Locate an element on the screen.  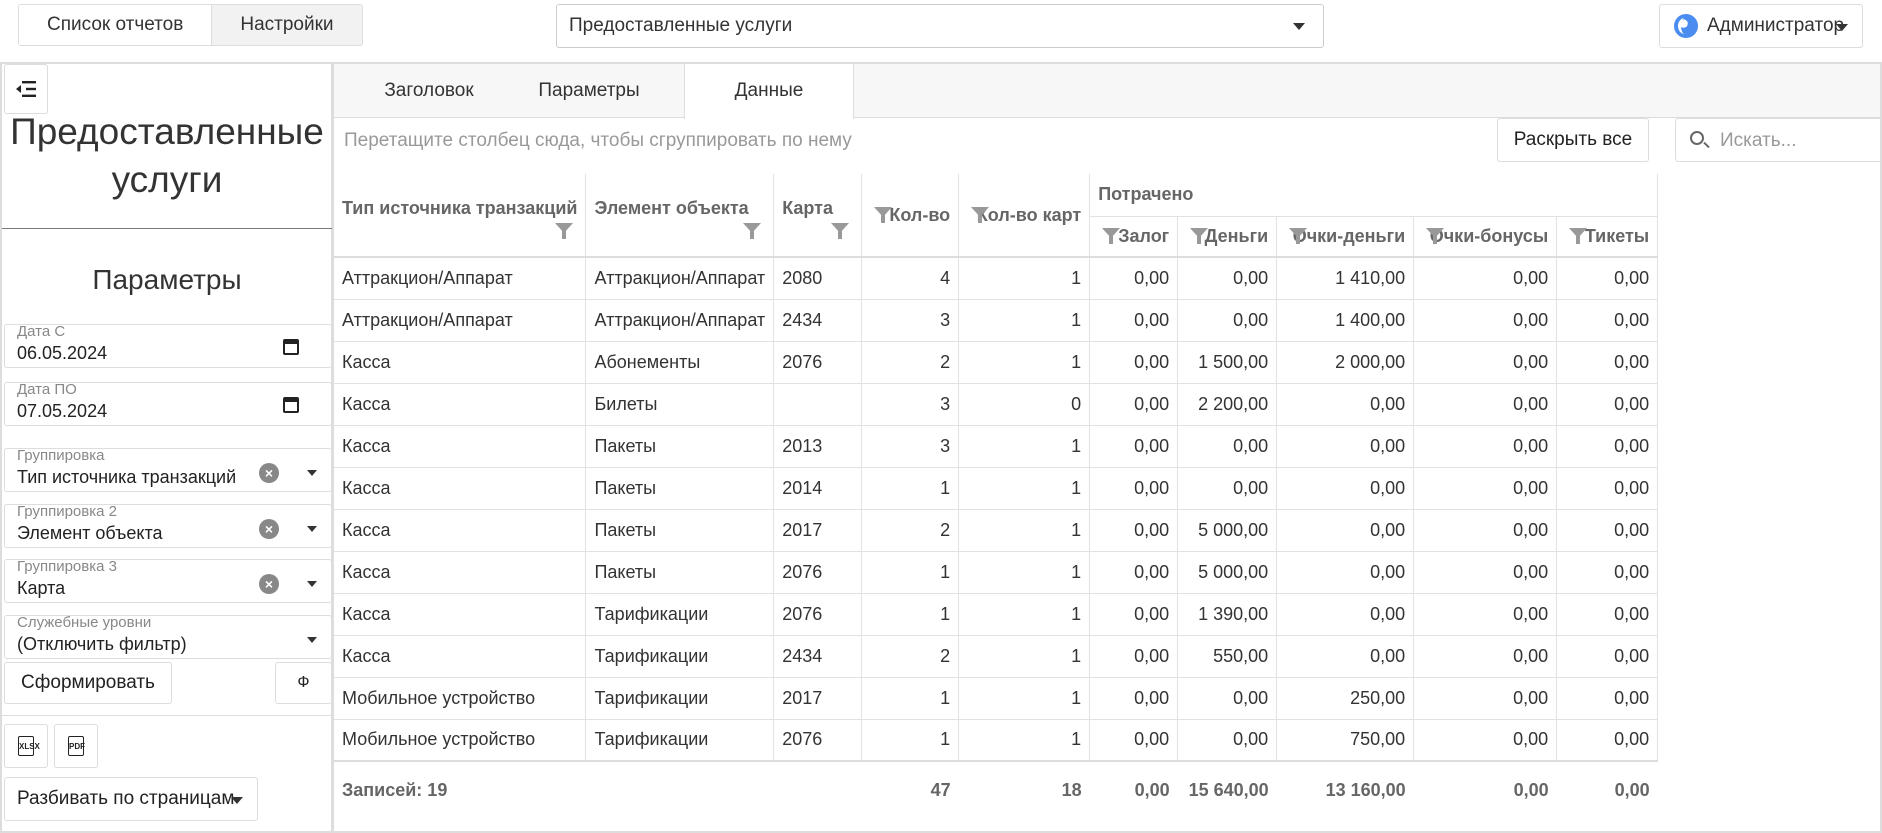
col-header-money: Деньги is located at coordinates (1227, 236).